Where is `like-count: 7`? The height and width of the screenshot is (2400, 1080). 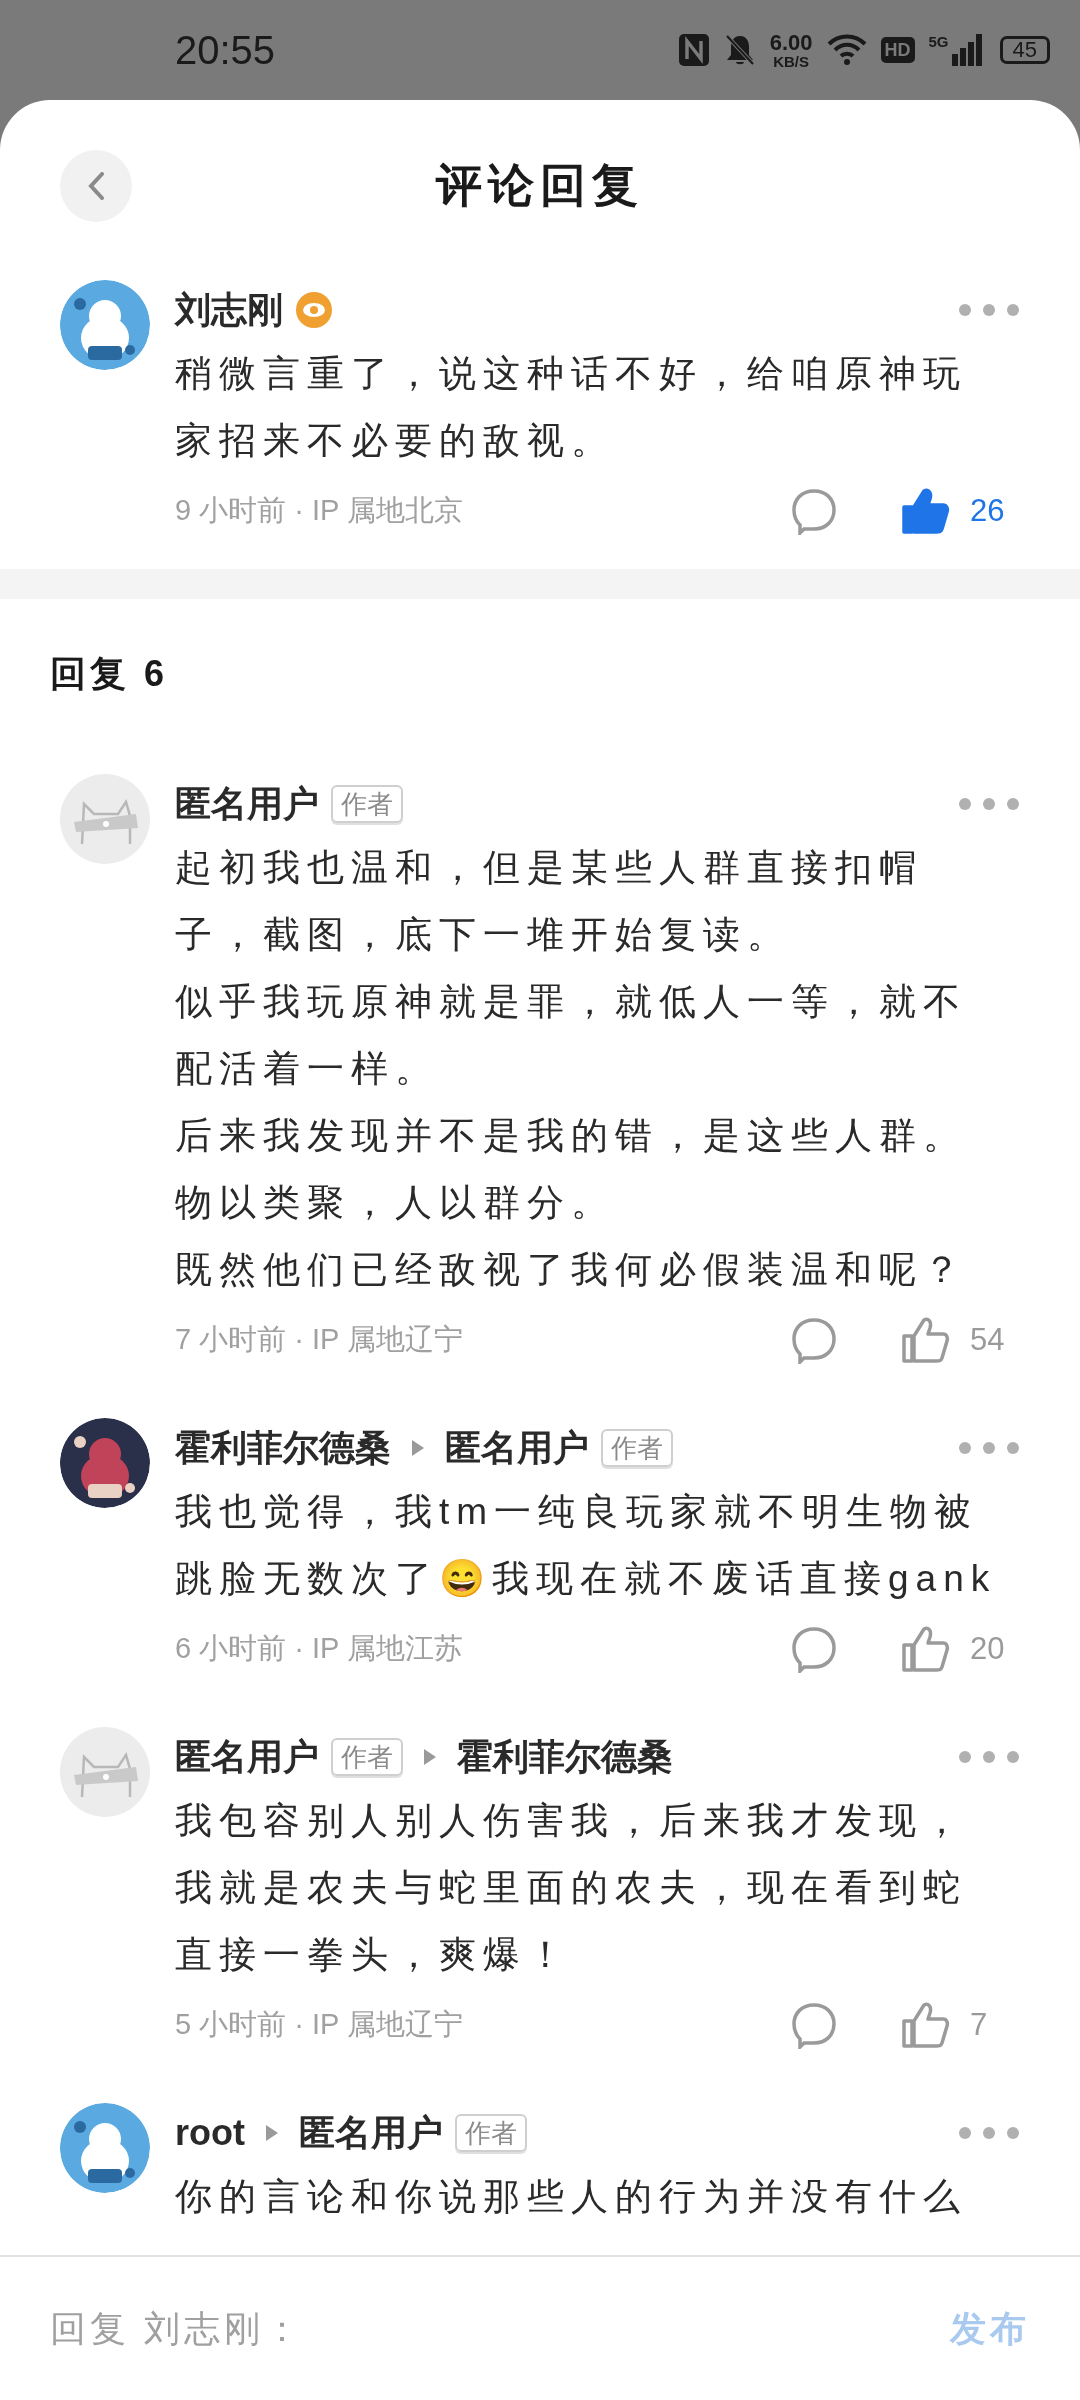 like-count: 7 is located at coordinates (979, 2024).